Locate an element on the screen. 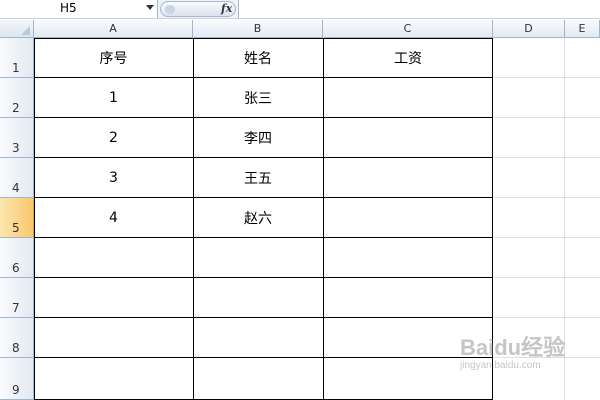 This screenshot has width=600, height=400. name-box-value: H5 is located at coordinates (68, 8).